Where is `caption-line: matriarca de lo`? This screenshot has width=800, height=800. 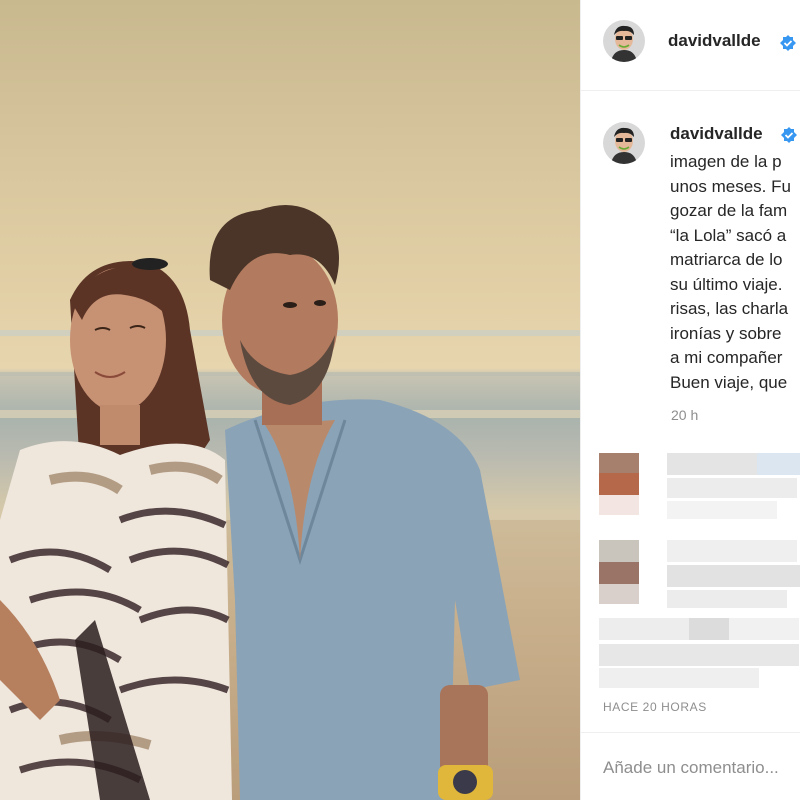
caption-line: matriarca de lo is located at coordinates (726, 259).